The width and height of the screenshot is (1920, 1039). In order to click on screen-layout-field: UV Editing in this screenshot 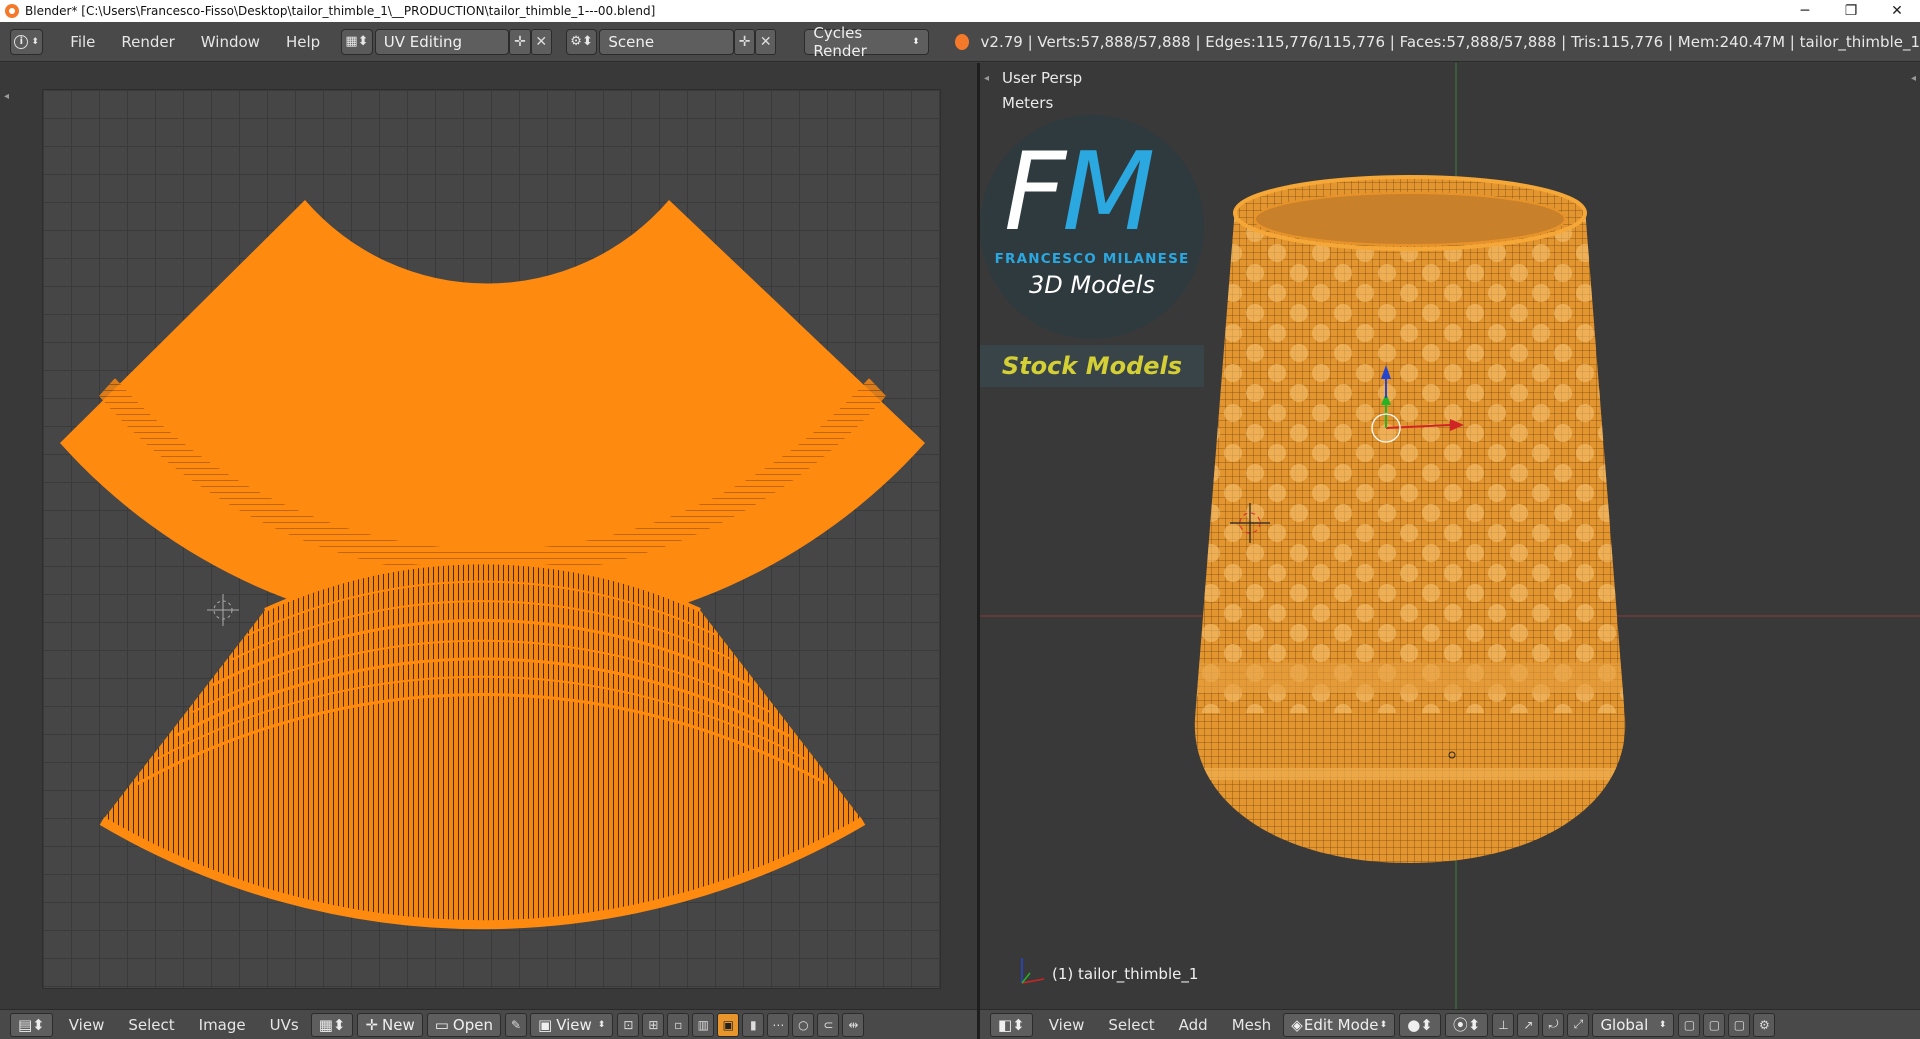, I will do `click(442, 41)`.